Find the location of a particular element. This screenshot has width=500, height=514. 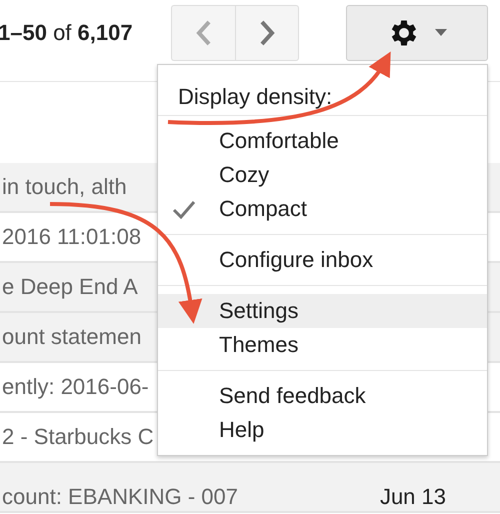

chevron-right-icon is located at coordinates (267, 33).